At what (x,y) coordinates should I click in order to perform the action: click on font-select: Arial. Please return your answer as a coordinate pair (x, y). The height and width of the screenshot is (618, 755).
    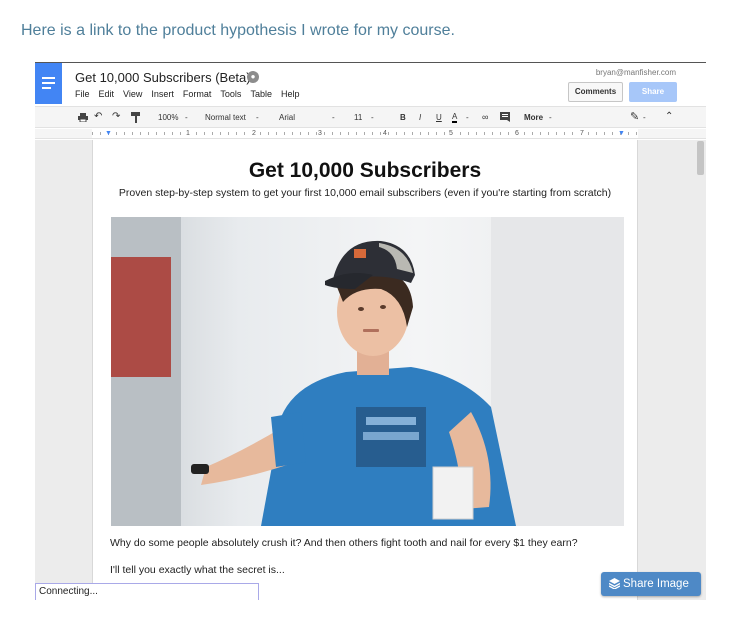
    Looking at the image, I should click on (287, 117).